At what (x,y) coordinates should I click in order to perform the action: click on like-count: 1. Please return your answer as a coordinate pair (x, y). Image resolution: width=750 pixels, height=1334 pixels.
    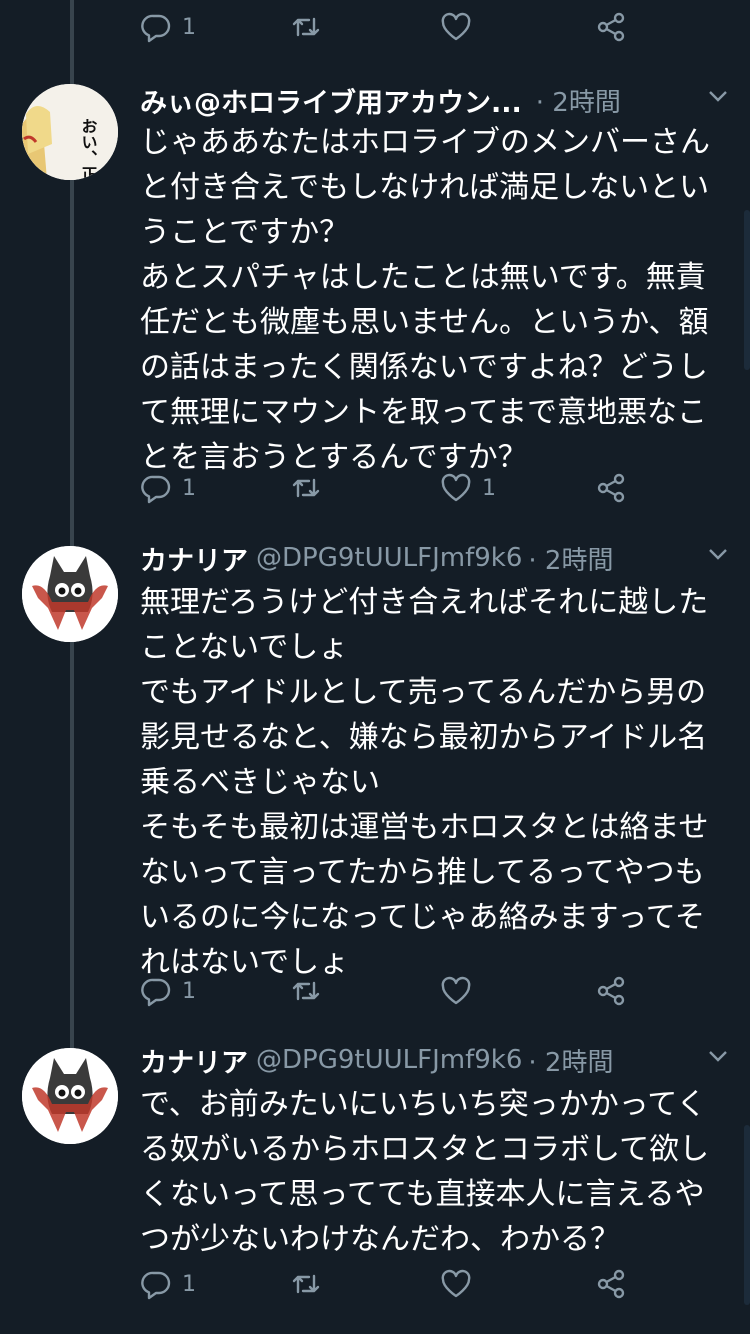
    Looking at the image, I should click on (489, 488).